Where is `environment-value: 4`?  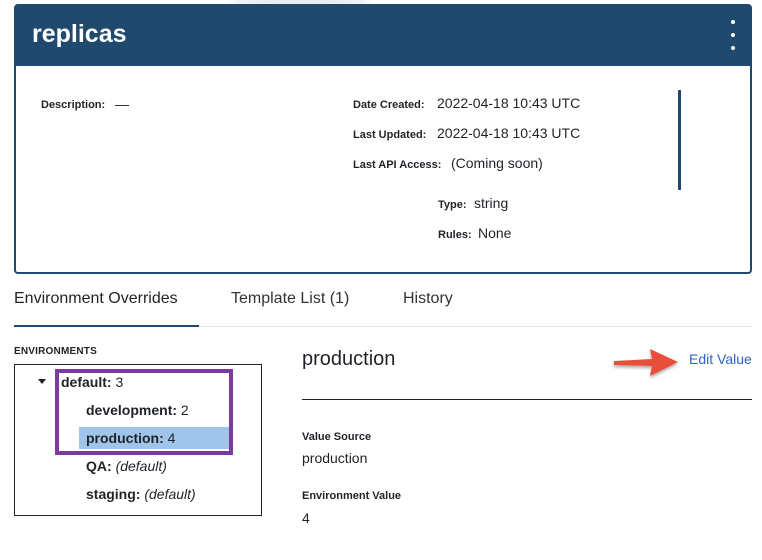 environment-value: 4 is located at coordinates (306, 518).